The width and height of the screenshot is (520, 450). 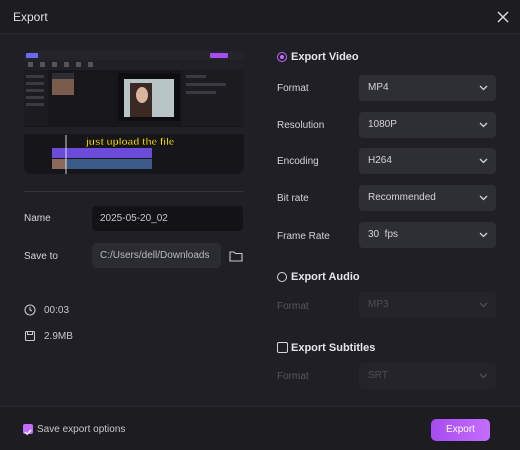 I want to click on bit-rate-select: Recommended, so click(x=427, y=198).